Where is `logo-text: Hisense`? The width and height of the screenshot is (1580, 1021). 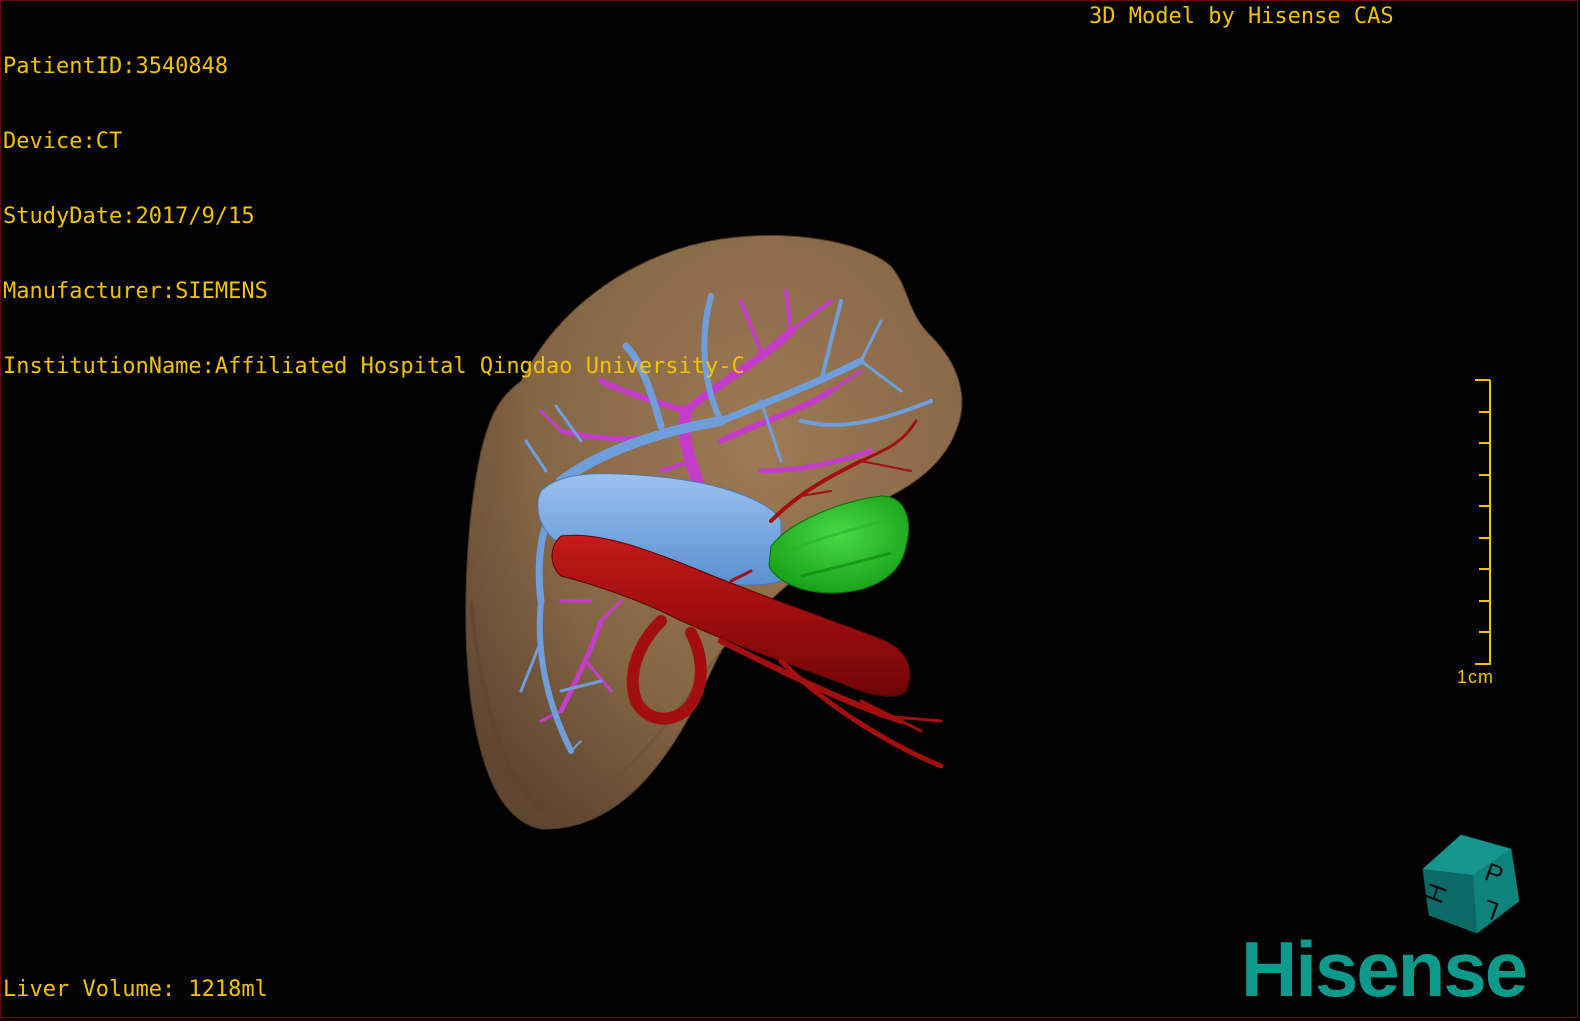 logo-text: Hisense is located at coordinates (1384, 969).